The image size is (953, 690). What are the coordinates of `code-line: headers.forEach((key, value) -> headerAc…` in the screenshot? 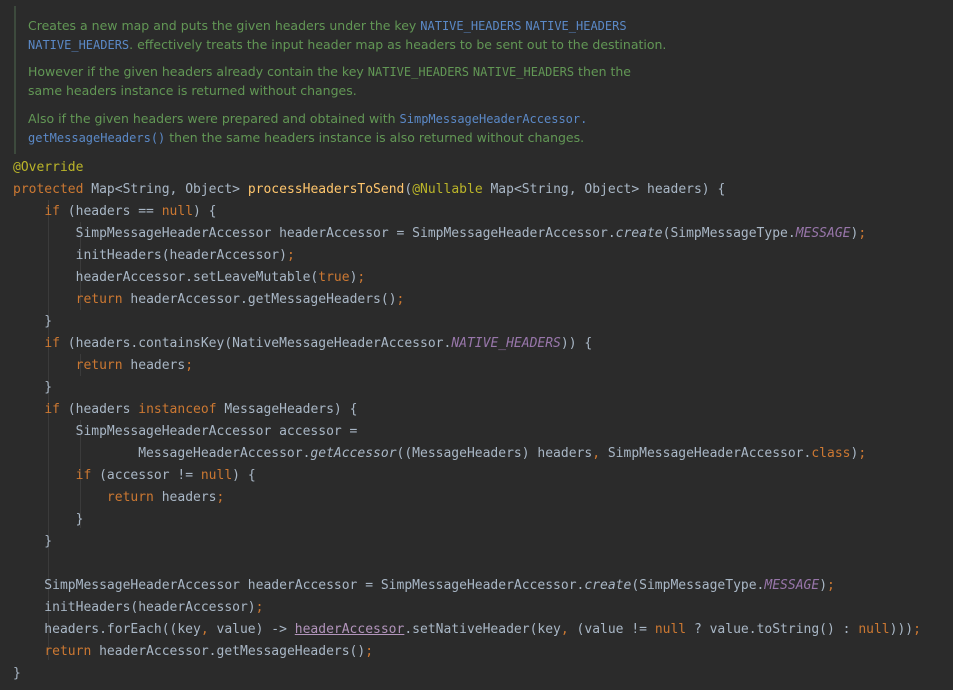 It's located at (467, 629).